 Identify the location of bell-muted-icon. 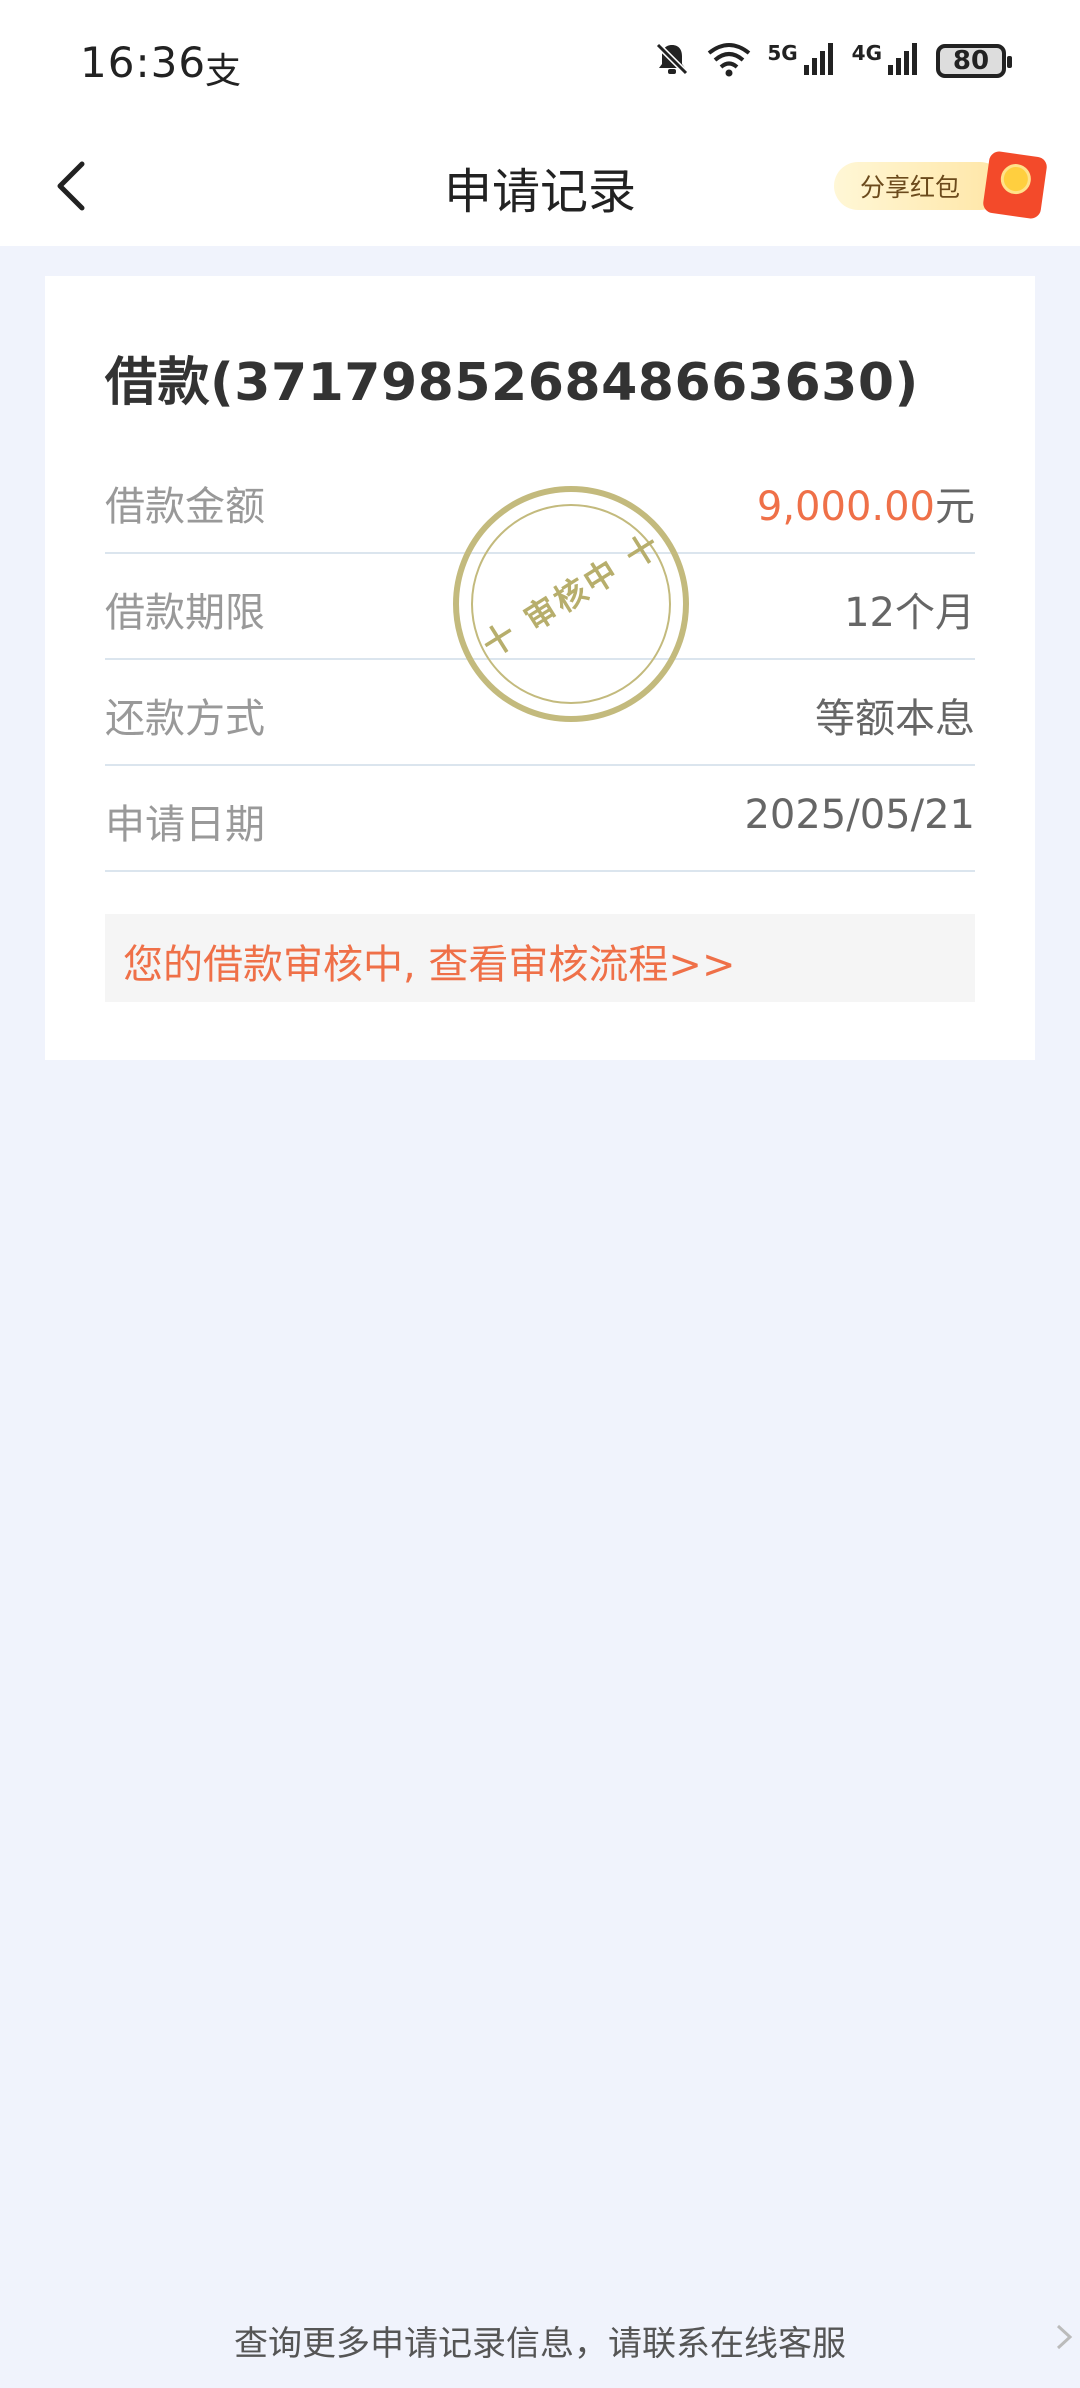
(672, 61).